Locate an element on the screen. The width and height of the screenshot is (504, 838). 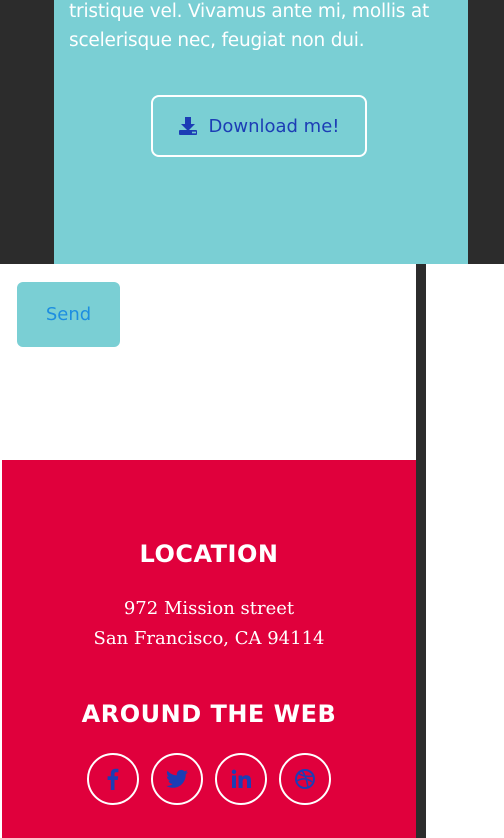
twitter-icon is located at coordinates (177, 778).